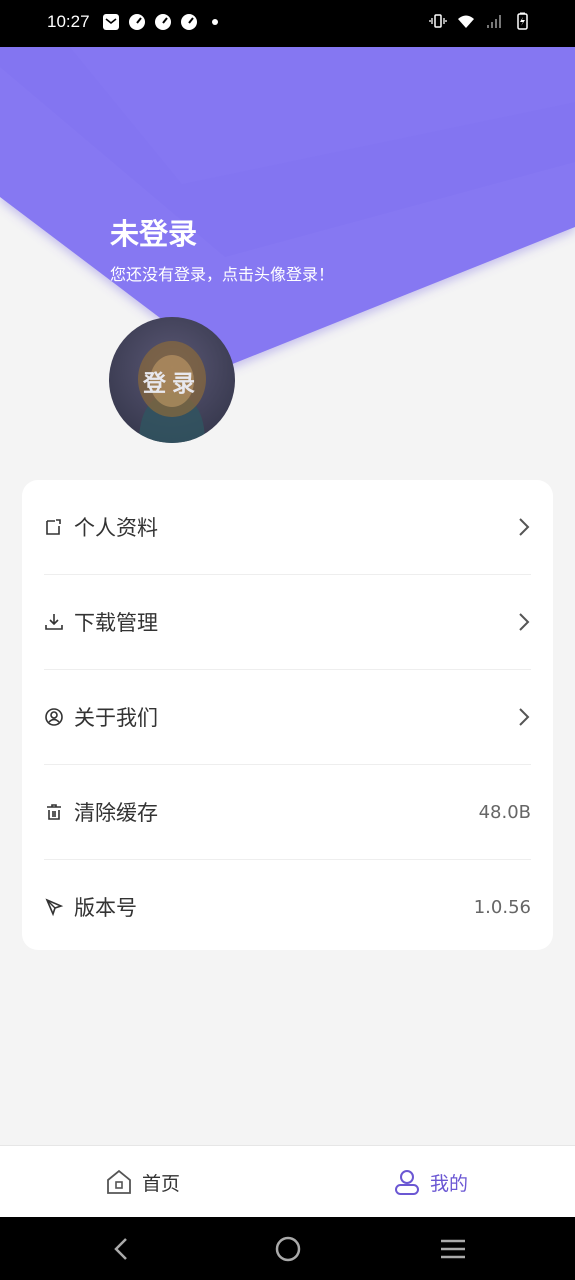 This screenshot has height=1280, width=575. I want to click on menu-item-version: 版本号 1.0.56, so click(287, 907).